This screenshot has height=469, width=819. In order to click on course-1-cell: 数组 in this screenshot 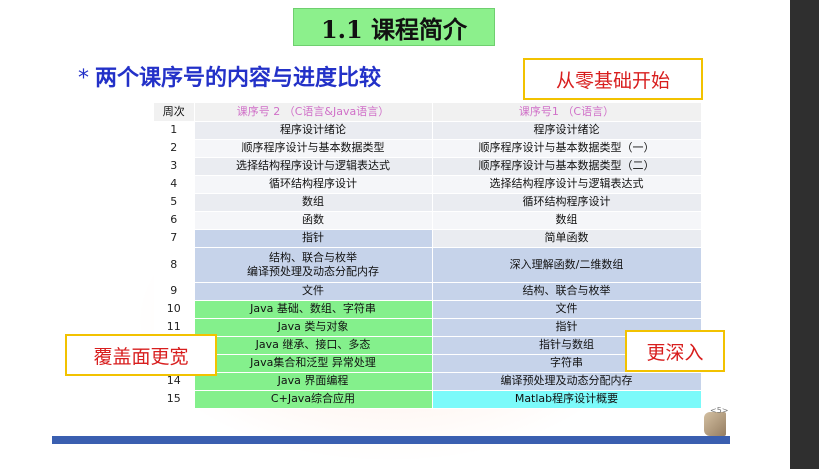, I will do `click(567, 220)`.